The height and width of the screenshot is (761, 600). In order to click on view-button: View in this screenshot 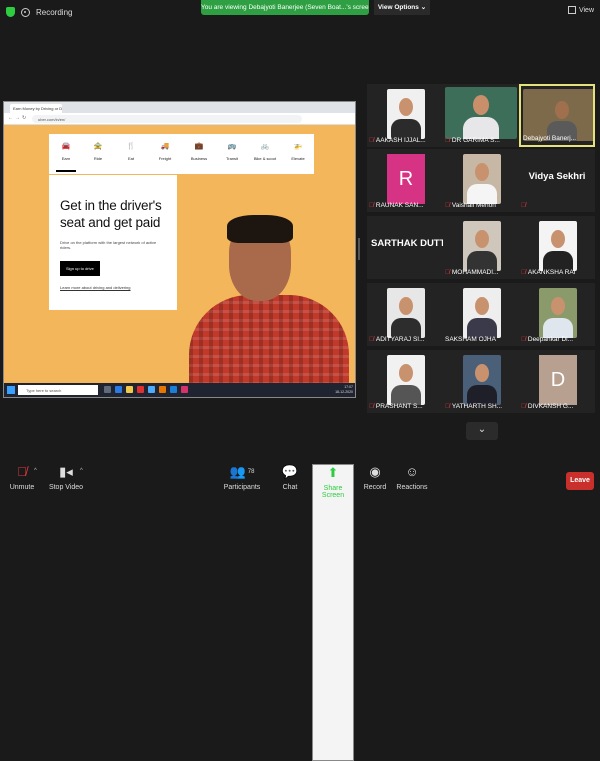, I will do `click(580, 10)`.